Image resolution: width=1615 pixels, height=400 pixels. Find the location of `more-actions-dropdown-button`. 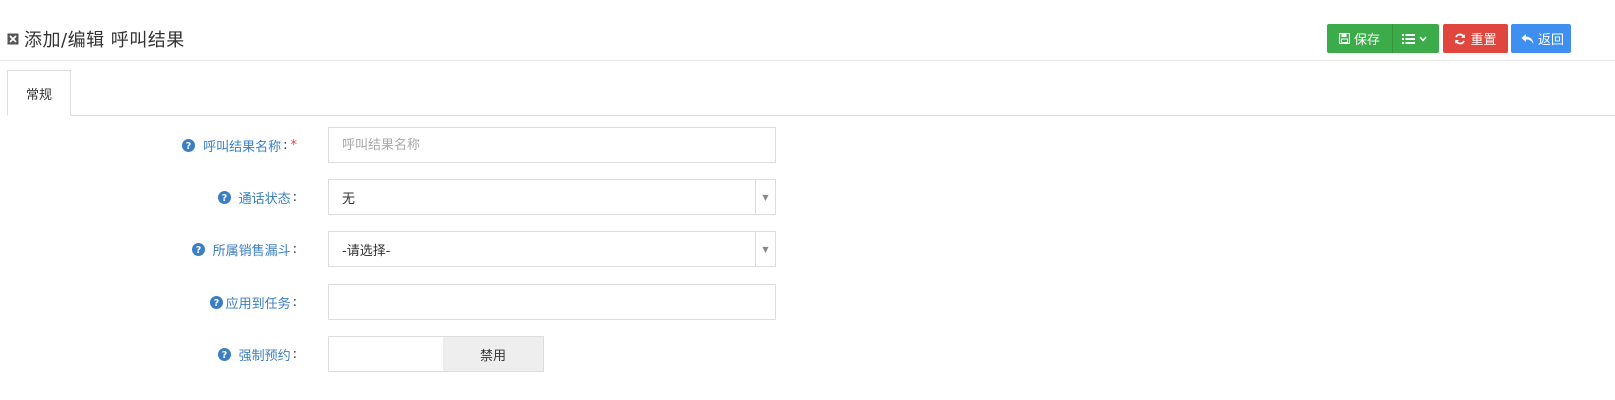

more-actions-dropdown-button is located at coordinates (1415, 38).